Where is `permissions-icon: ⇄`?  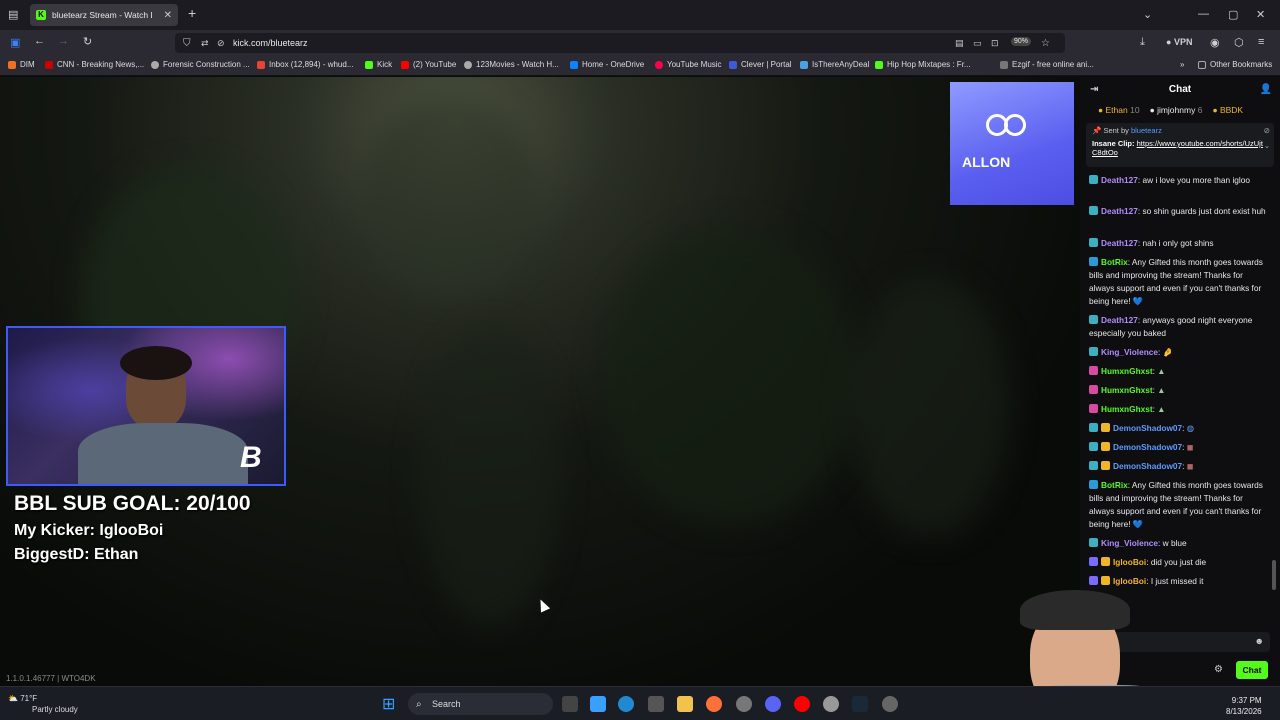
permissions-icon: ⇄ is located at coordinates (205, 43).